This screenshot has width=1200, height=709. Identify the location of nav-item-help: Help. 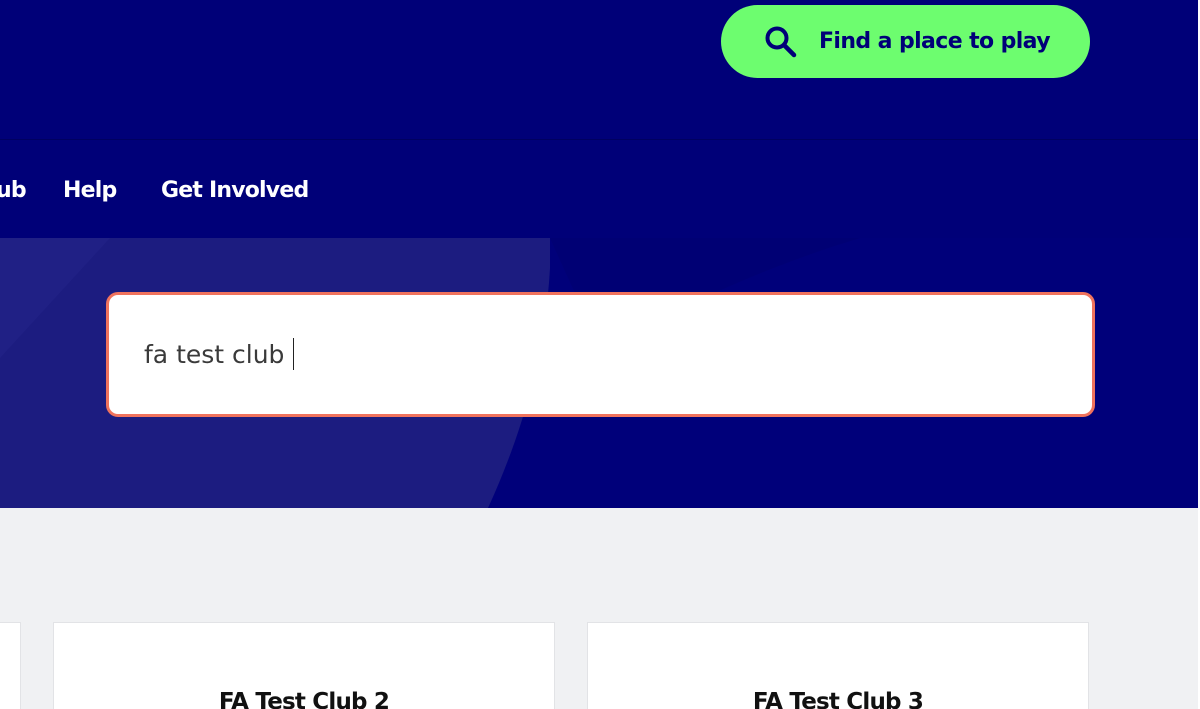
(90, 190).